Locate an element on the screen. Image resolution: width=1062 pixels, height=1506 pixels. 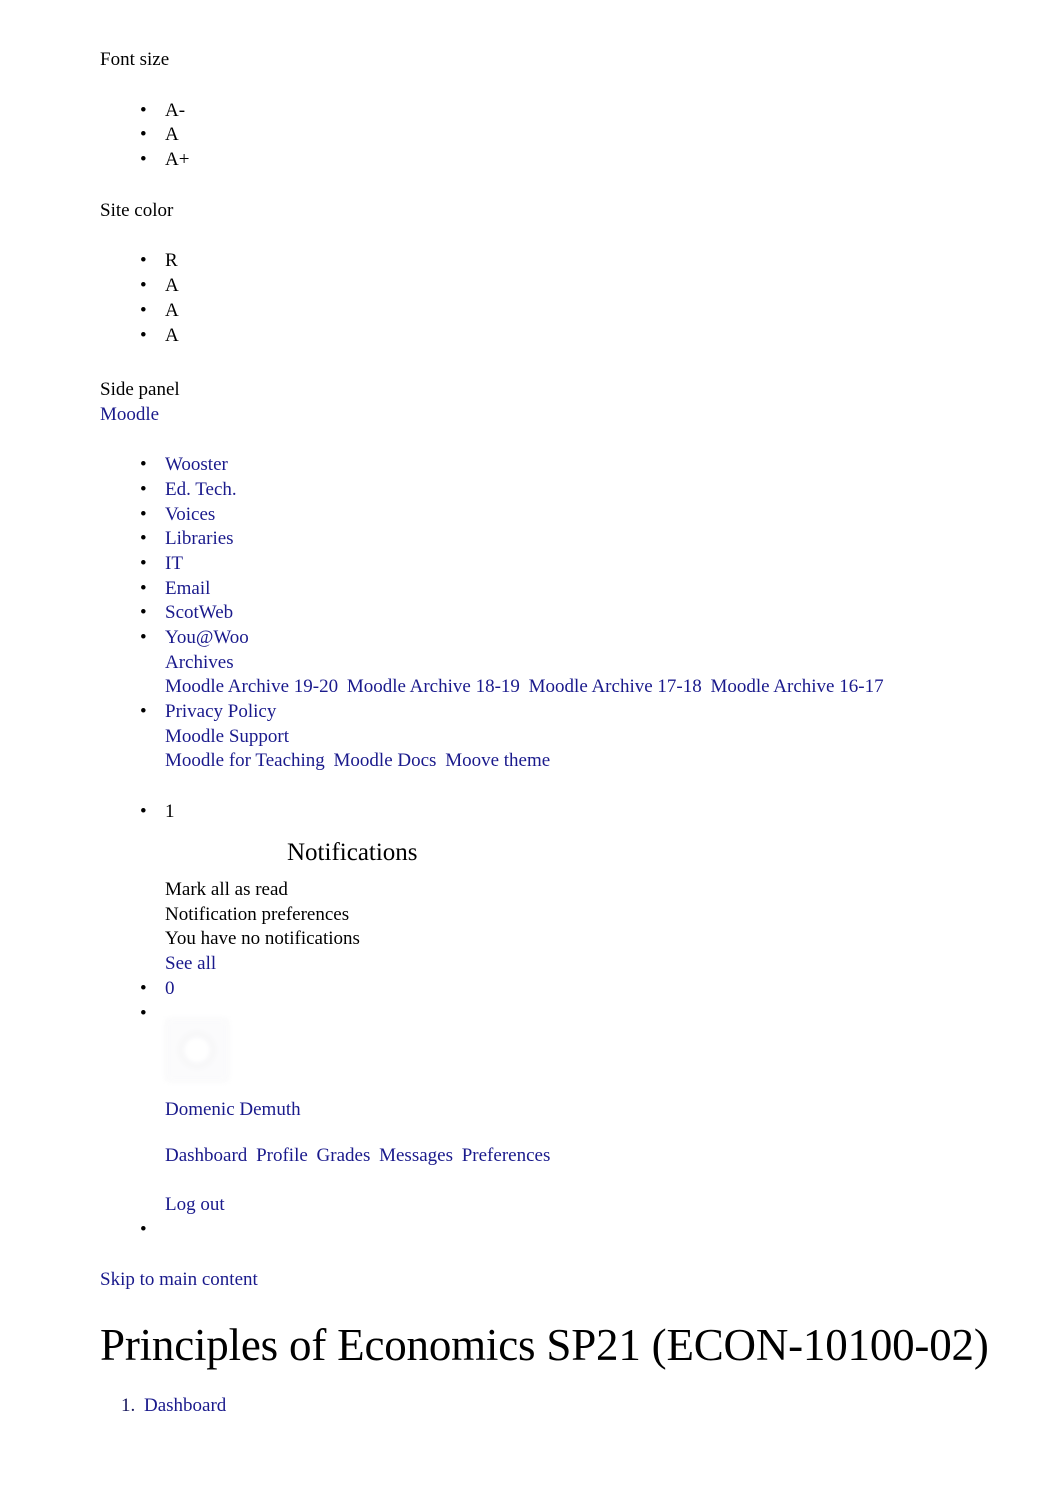
messages-item: 0 is located at coordinates (601, 989).